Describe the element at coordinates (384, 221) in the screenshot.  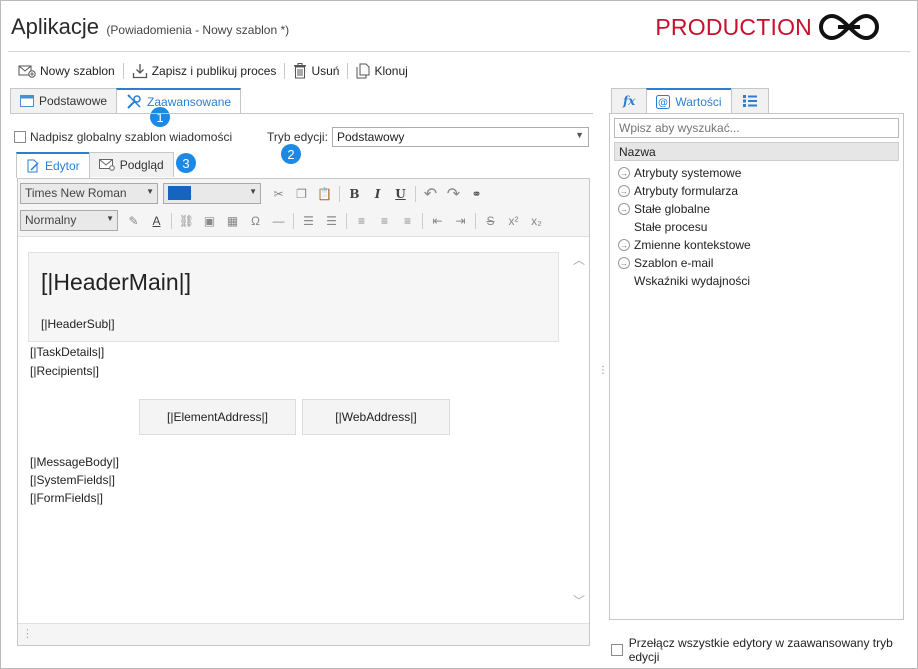
I see `align-center-icon: ≡` at that location.